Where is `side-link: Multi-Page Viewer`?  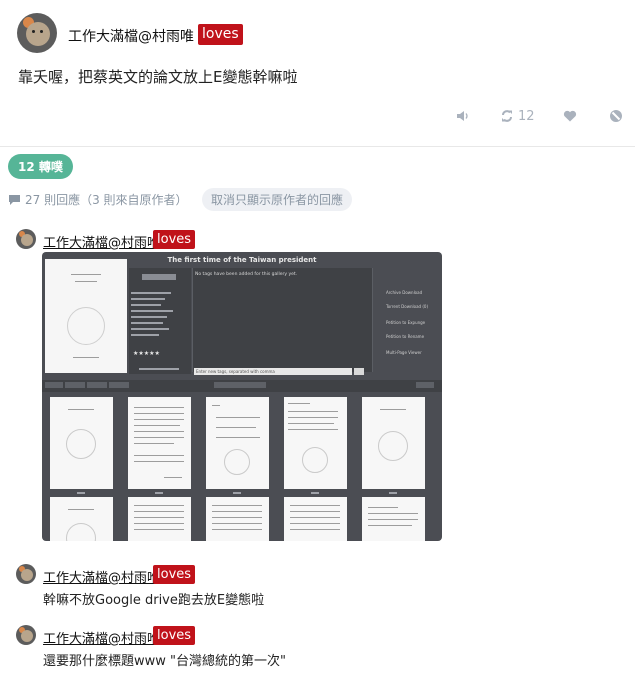
side-link: Multi-Page Viewer is located at coordinates (404, 352).